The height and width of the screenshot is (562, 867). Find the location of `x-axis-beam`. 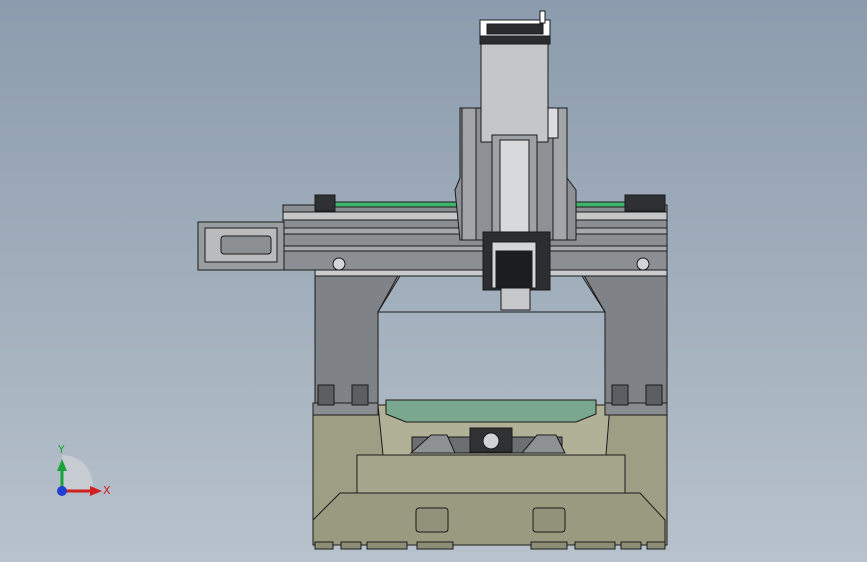

x-axis-beam is located at coordinates (432, 232).